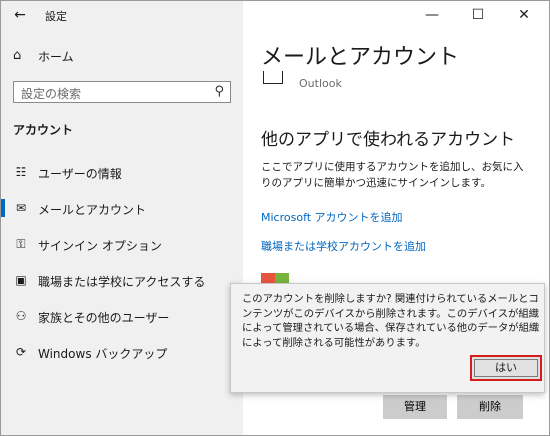 The image size is (550, 436). I want to click on app-title: 設定, so click(56, 16).